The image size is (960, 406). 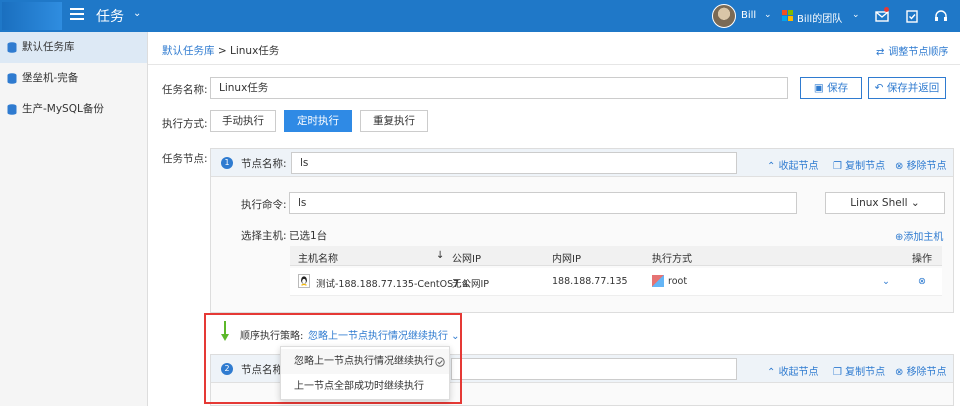 What do you see at coordinates (672, 259) in the screenshot?
I see `column-header-exec-mode: 执行方式` at bounding box center [672, 259].